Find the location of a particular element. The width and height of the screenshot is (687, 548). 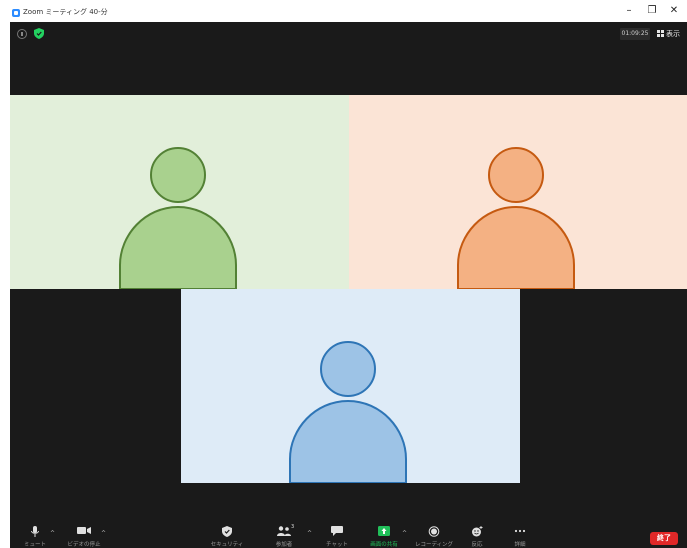

microphone-icon is located at coordinates (35, 531).